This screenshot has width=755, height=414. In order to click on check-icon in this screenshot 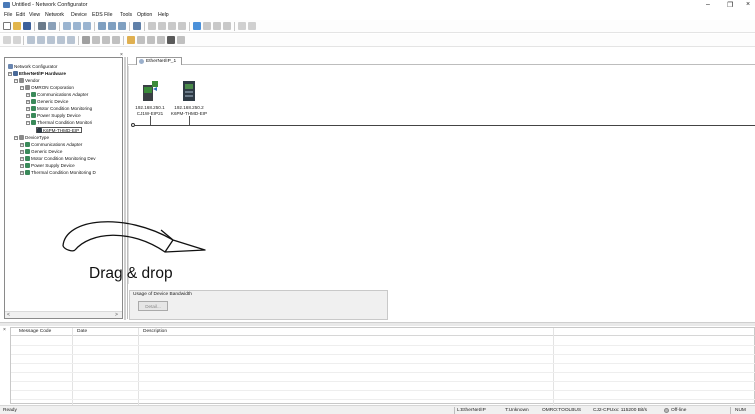, I will do `click(71, 40)`.